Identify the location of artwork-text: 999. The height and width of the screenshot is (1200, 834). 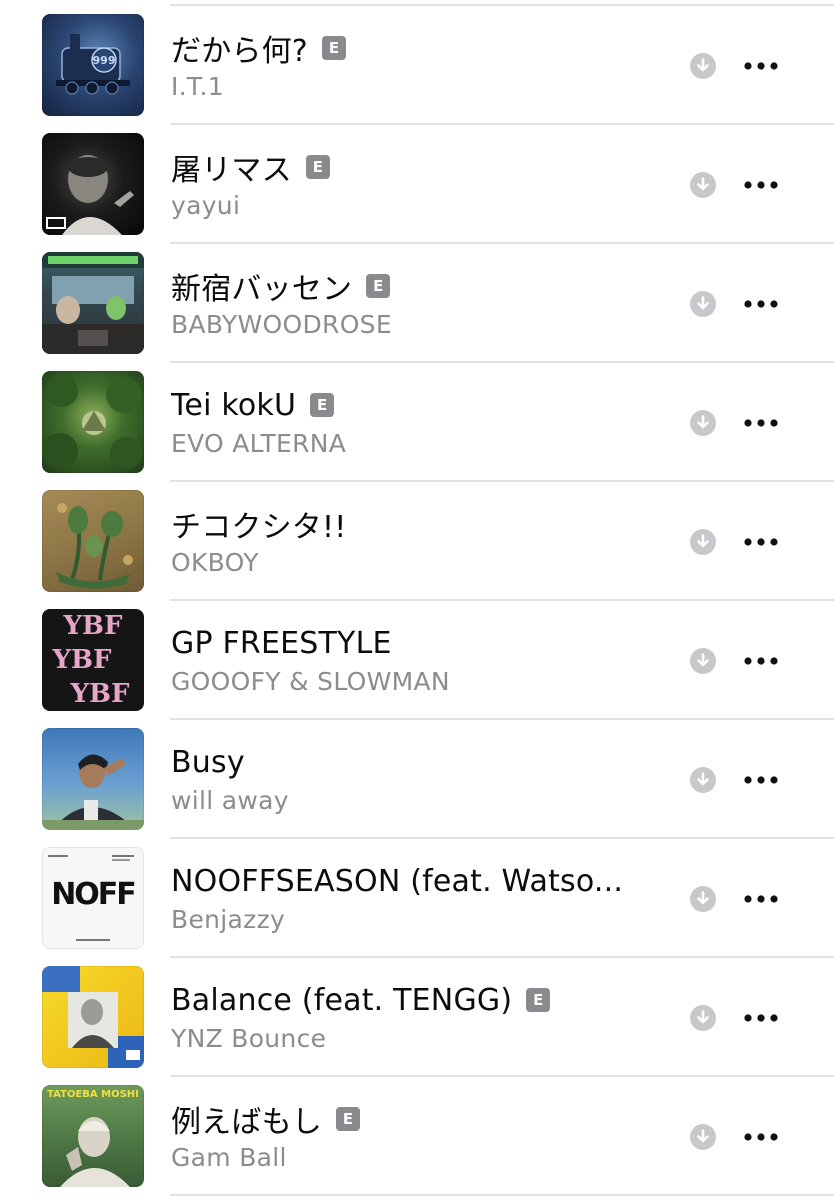
(104, 60).